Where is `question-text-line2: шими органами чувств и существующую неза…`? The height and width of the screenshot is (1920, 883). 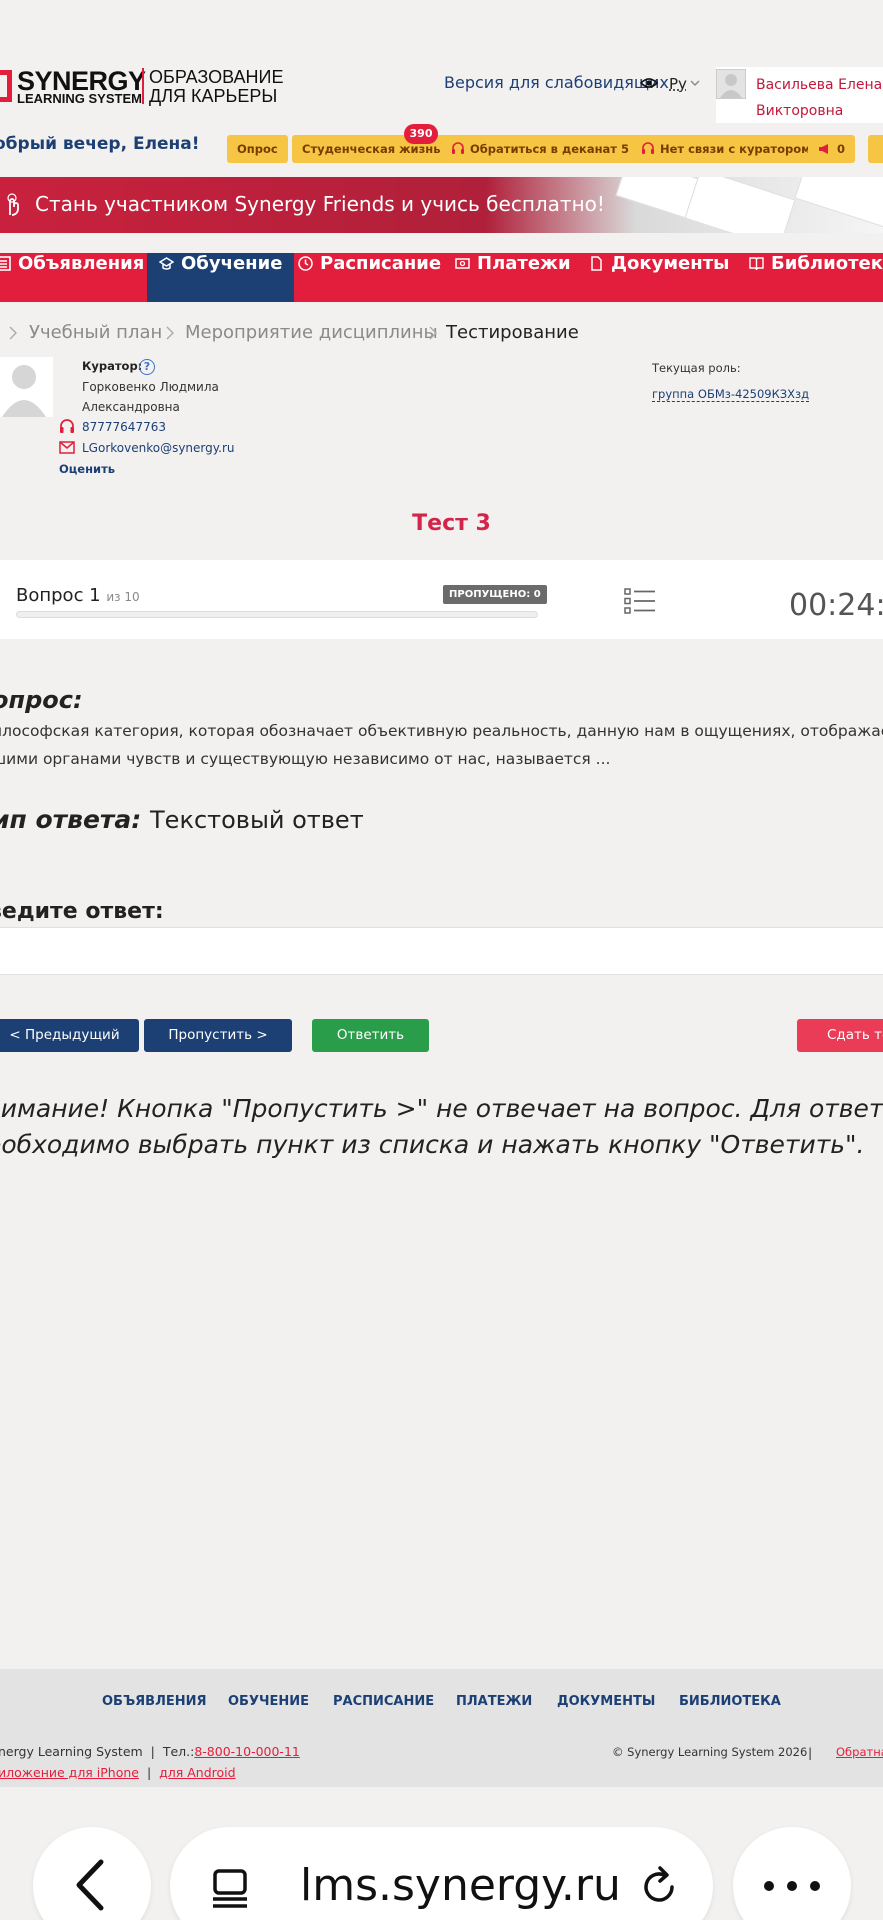 question-text-line2: шими органами чувств и существующую неза… is located at coordinates (305, 759).